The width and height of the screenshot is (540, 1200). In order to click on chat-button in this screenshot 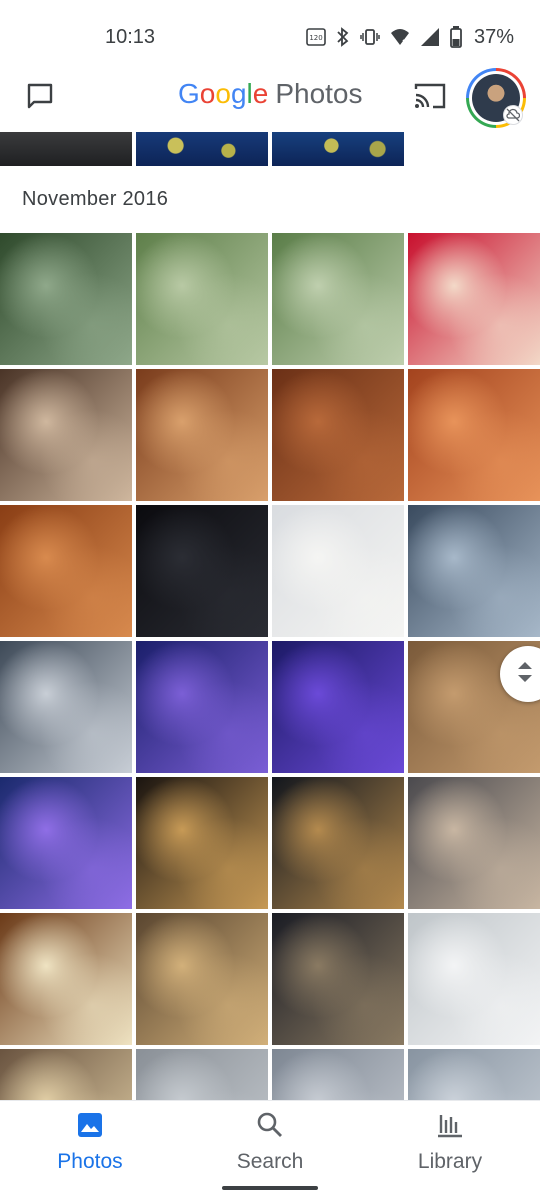, I will do `click(40, 98)`.